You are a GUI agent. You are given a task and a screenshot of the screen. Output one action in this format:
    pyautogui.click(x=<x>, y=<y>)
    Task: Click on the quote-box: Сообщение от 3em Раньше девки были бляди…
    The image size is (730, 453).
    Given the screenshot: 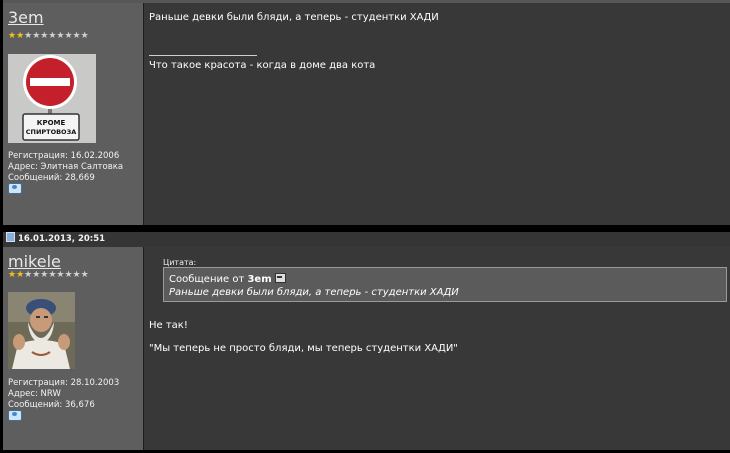 What is the action you would take?
    pyautogui.click(x=445, y=284)
    